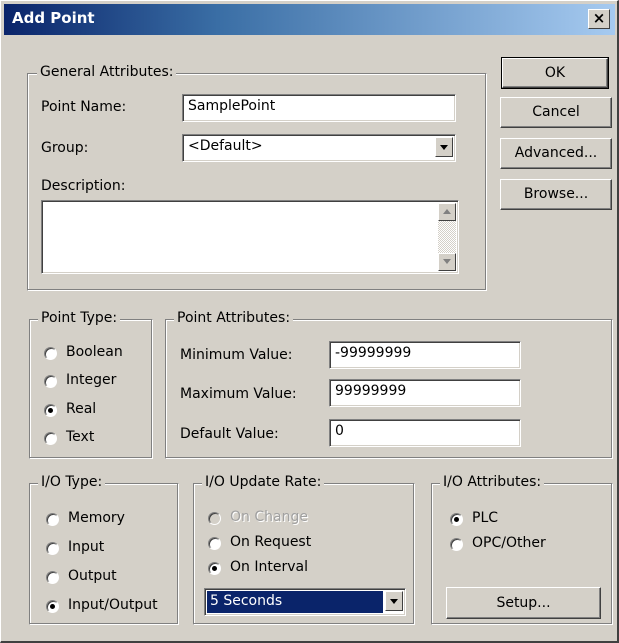  Describe the element at coordinates (456, 519) in the screenshot. I see `io-attr-plc-radio` at that location.